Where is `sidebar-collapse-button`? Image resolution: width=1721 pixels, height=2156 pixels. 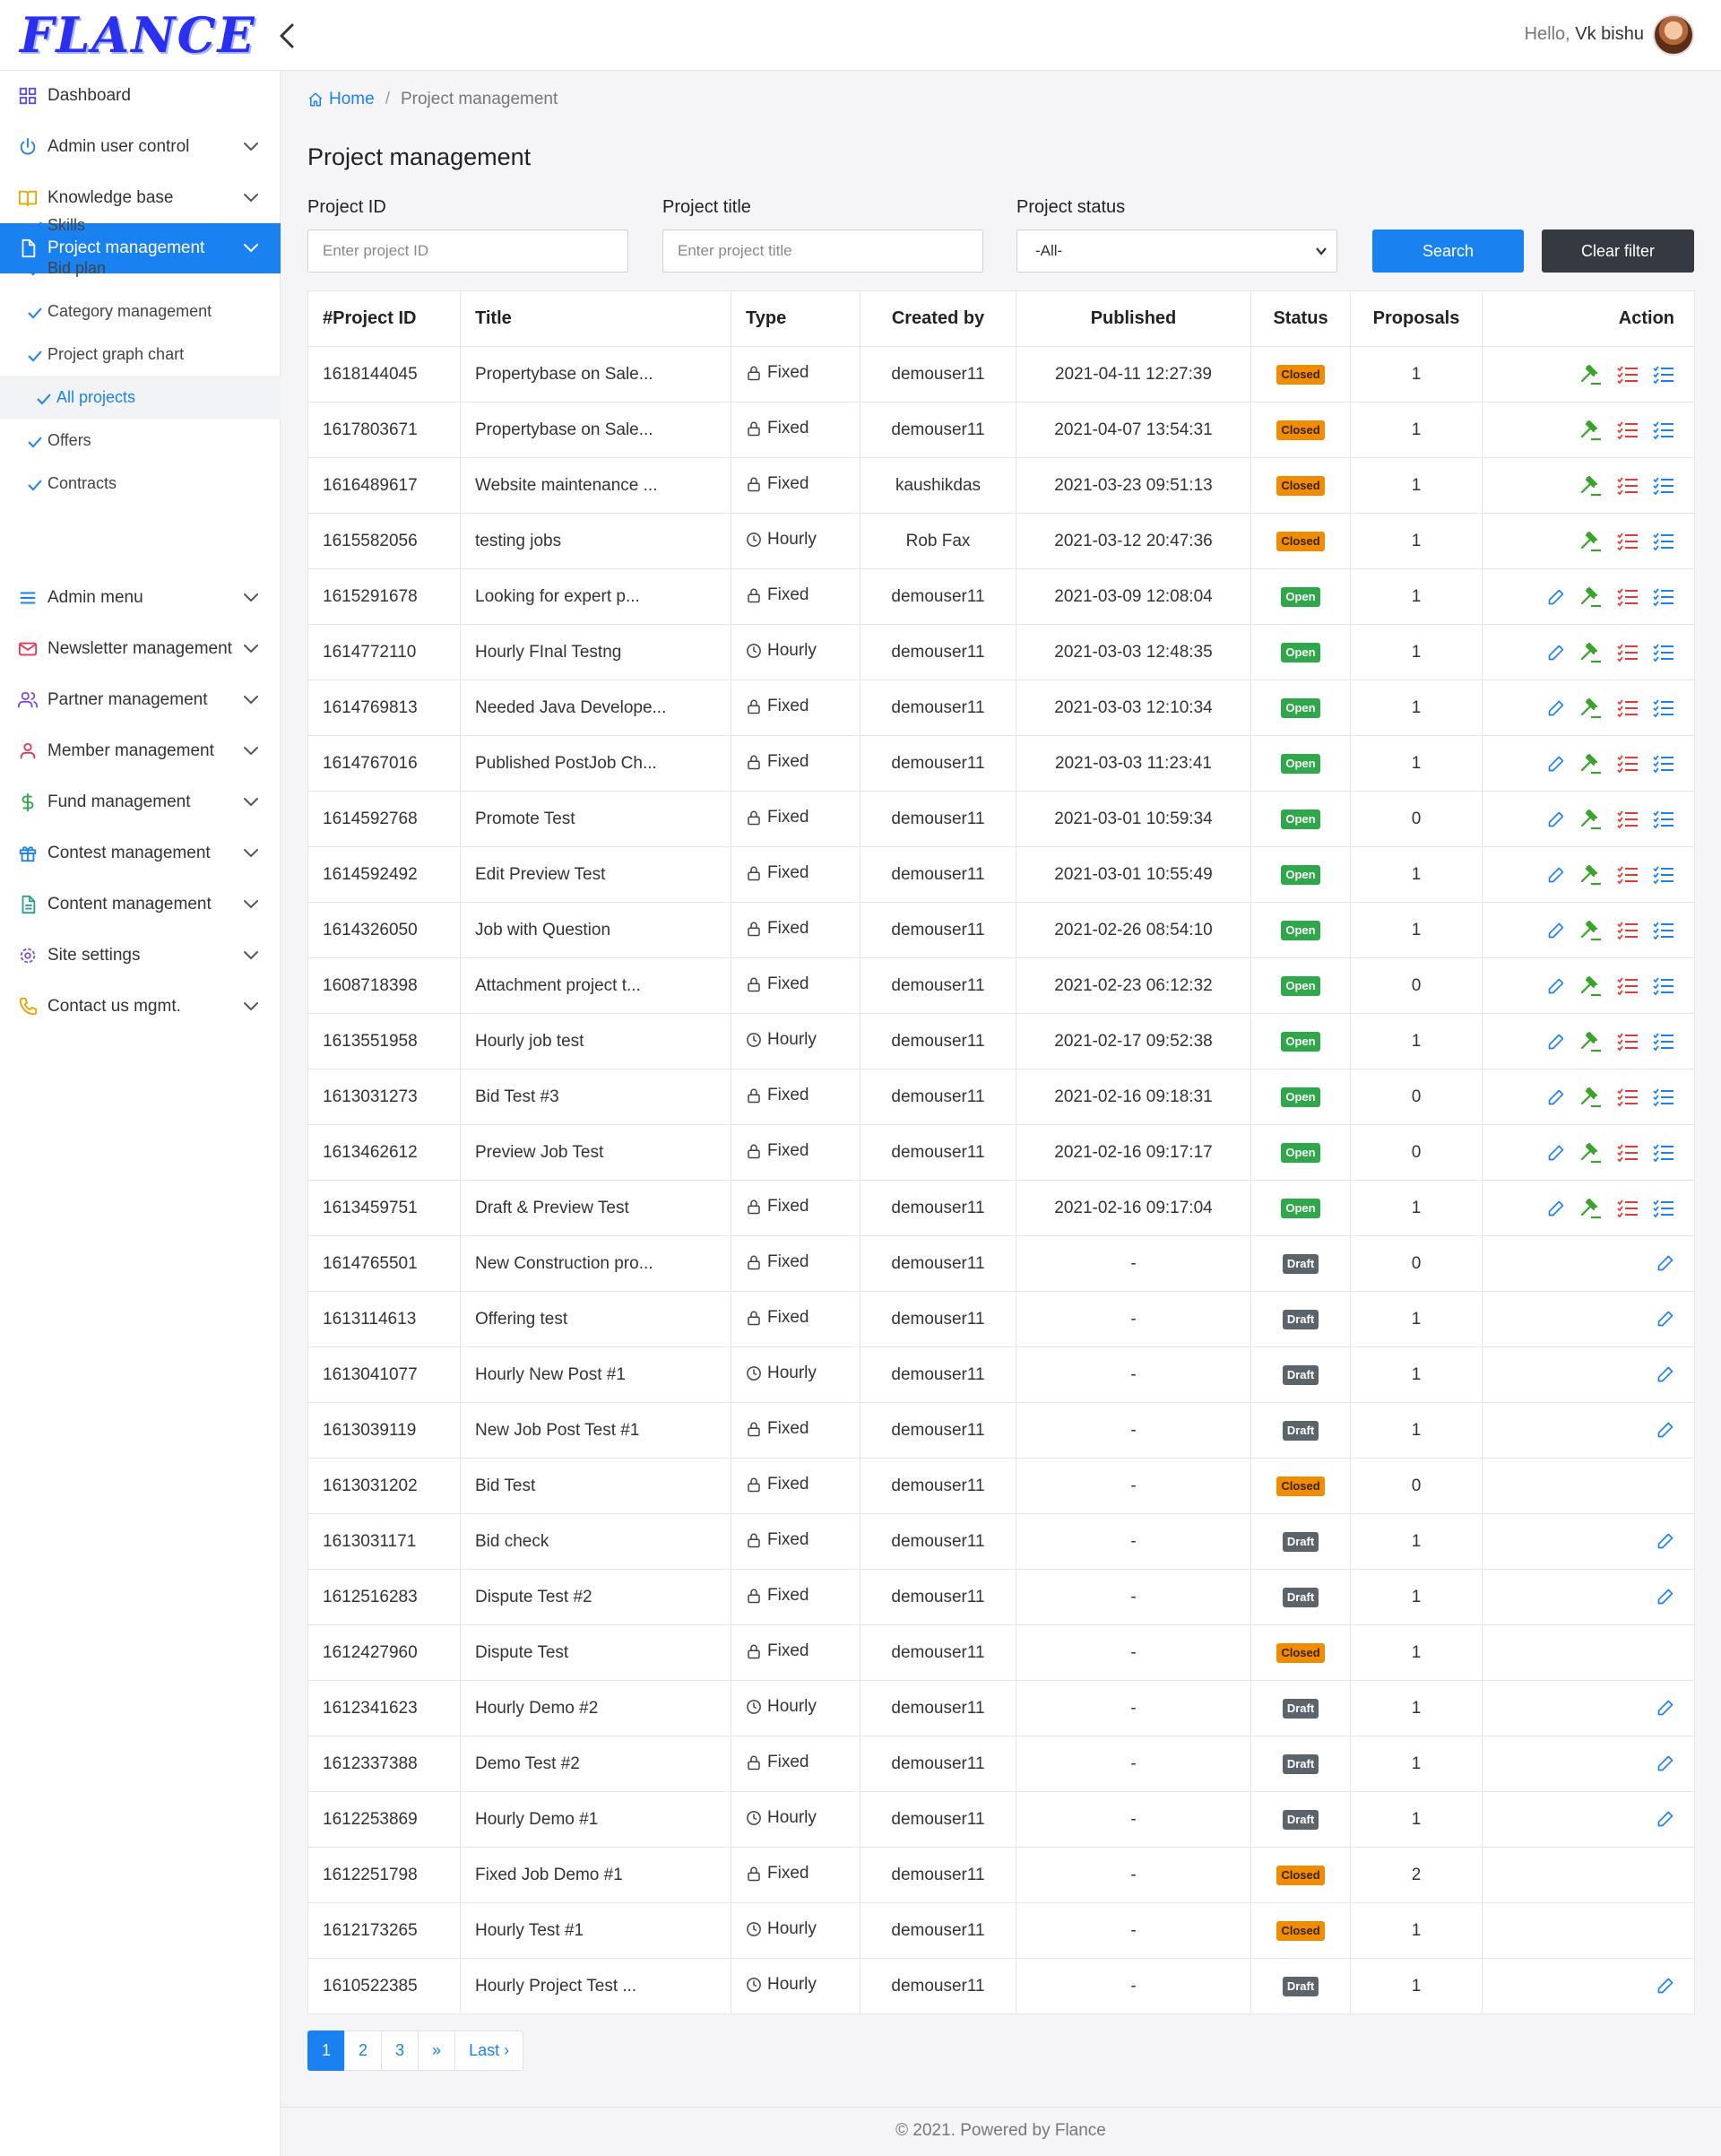
sidebar-collapse-button is located at coordinates (287, 36).